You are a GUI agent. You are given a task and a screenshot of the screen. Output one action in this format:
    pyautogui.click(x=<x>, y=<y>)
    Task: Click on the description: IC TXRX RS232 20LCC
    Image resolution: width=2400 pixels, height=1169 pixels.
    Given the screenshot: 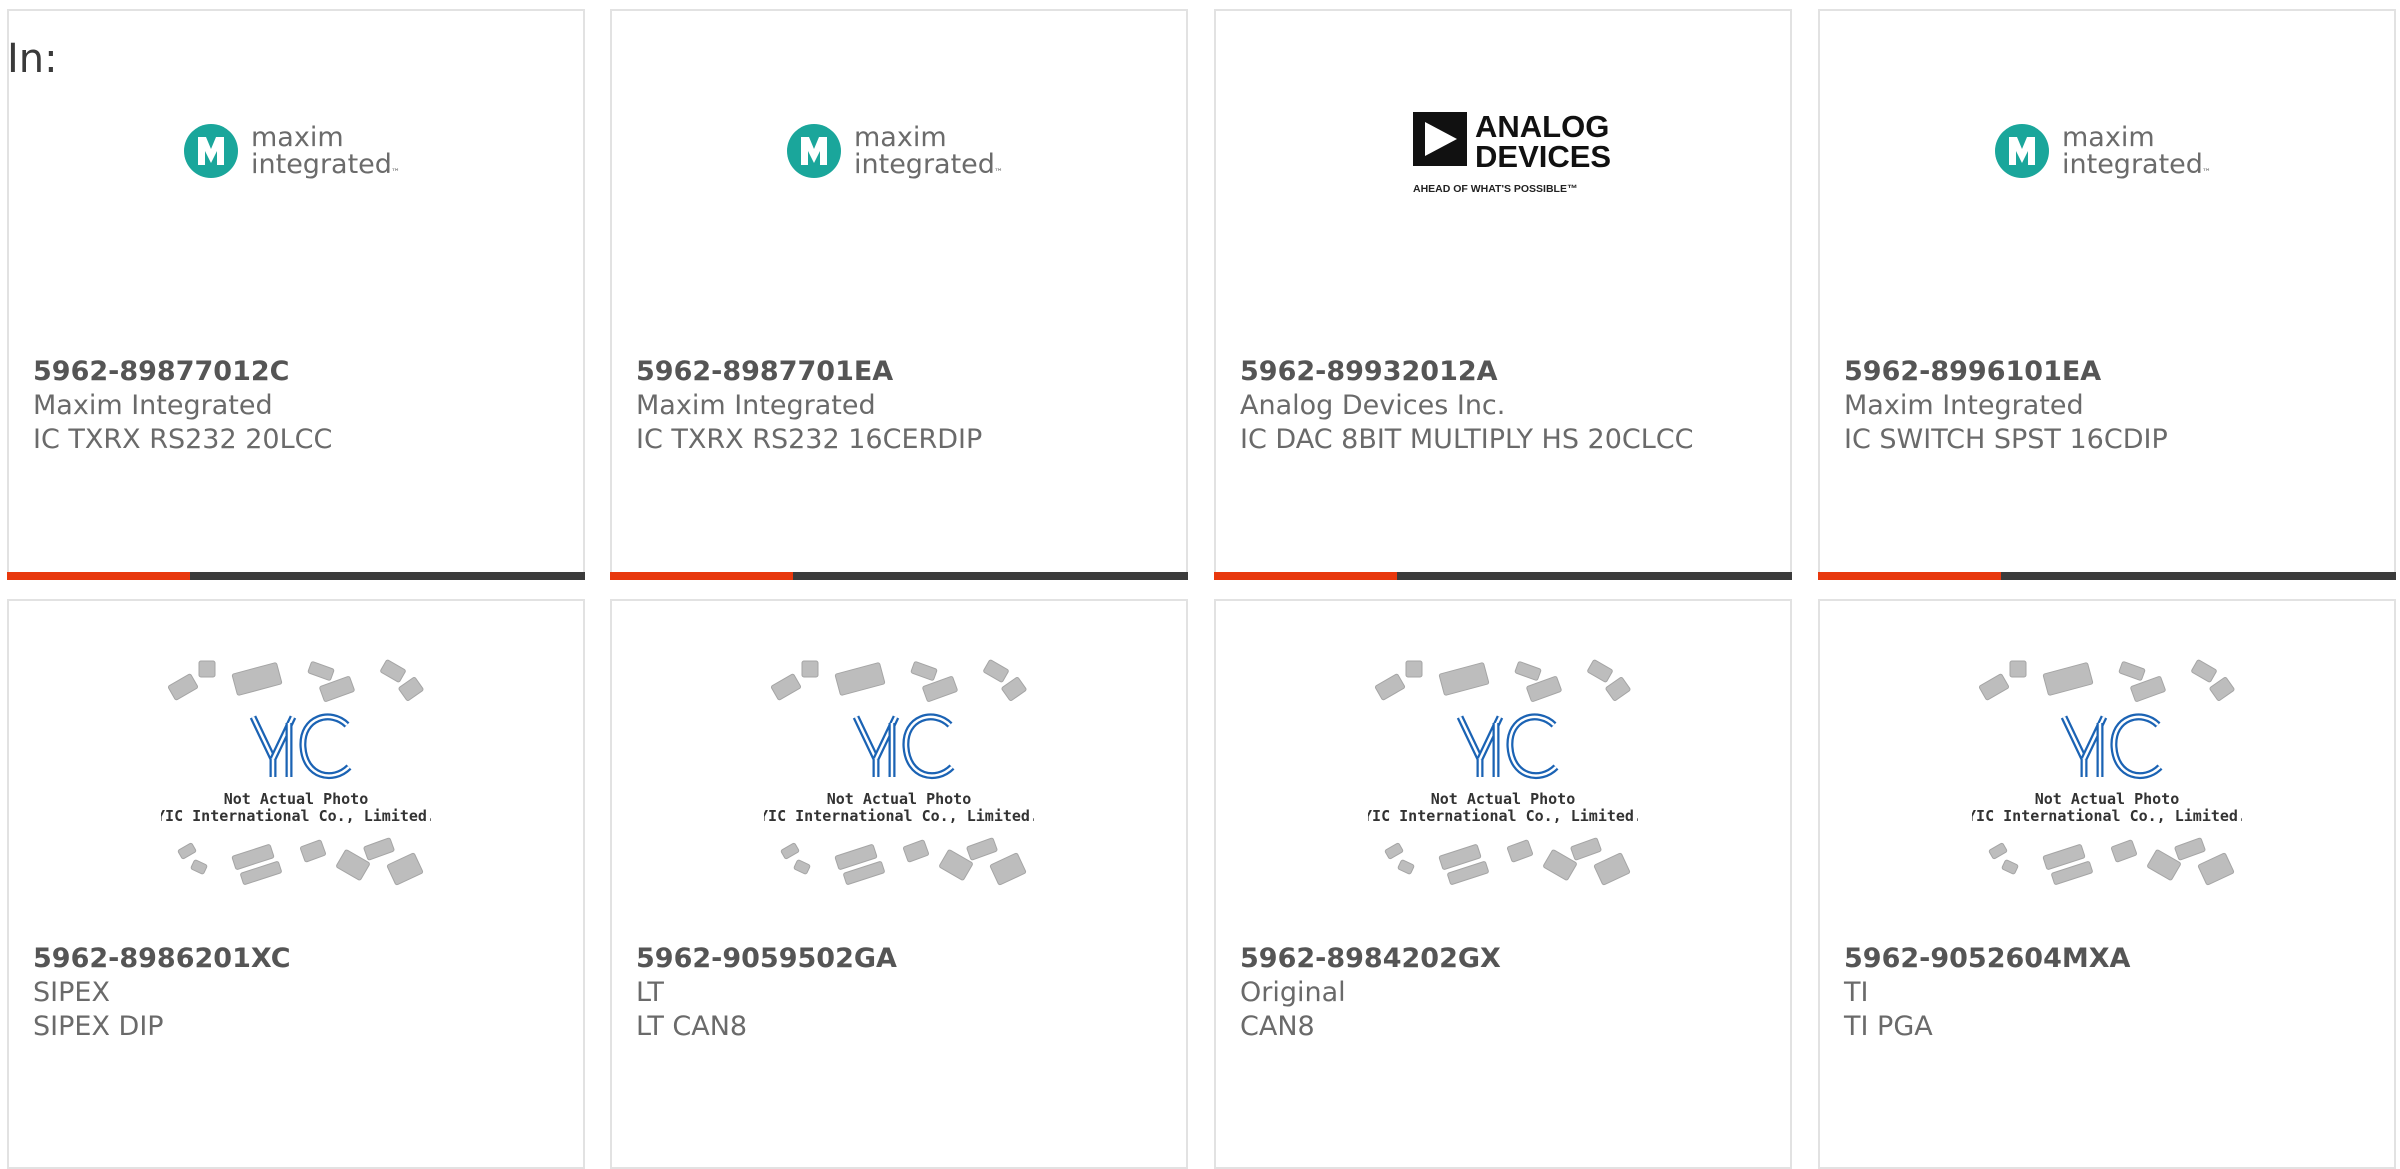 What is the action you would take?
    pyautogui.click(x=183, y=439)
    